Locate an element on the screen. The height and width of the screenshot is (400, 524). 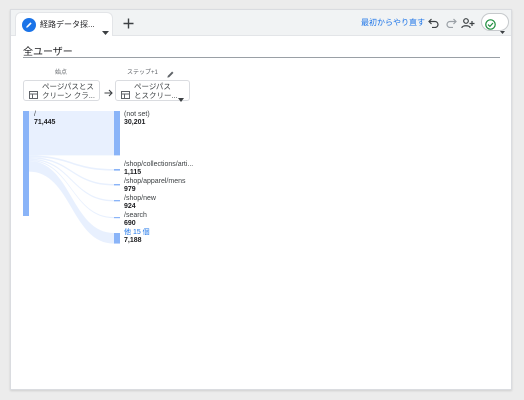
node-value: 7,188 is located at coordinates (133, 240).